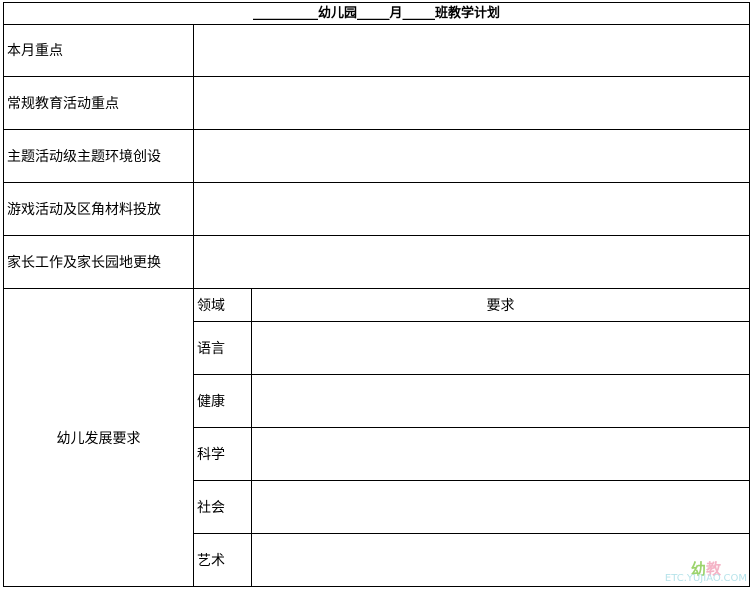 Image resolution: width=753 pixels, height=590 pixels. I want to click on row-label: 主题活动级主题环境创设, so click(99, 156).